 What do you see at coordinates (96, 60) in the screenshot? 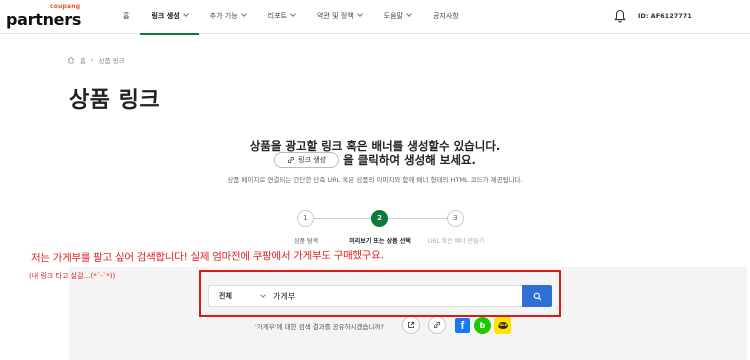
I see `breadcrumb: 홈 › 상품 링크` at bounding box center [96, 60].